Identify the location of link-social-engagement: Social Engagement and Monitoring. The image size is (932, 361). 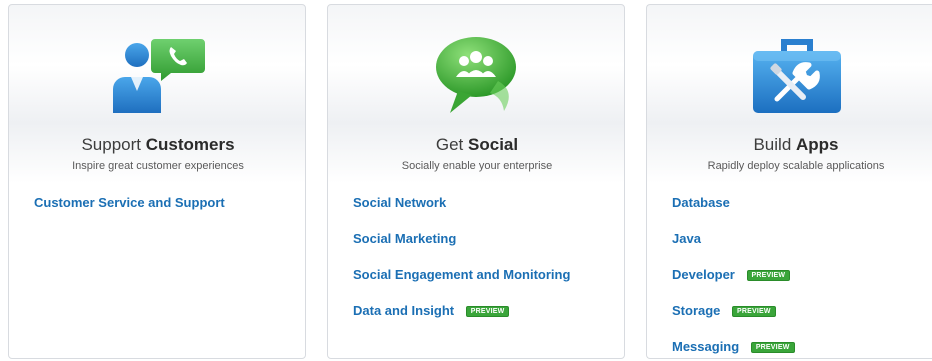
(461, 274).